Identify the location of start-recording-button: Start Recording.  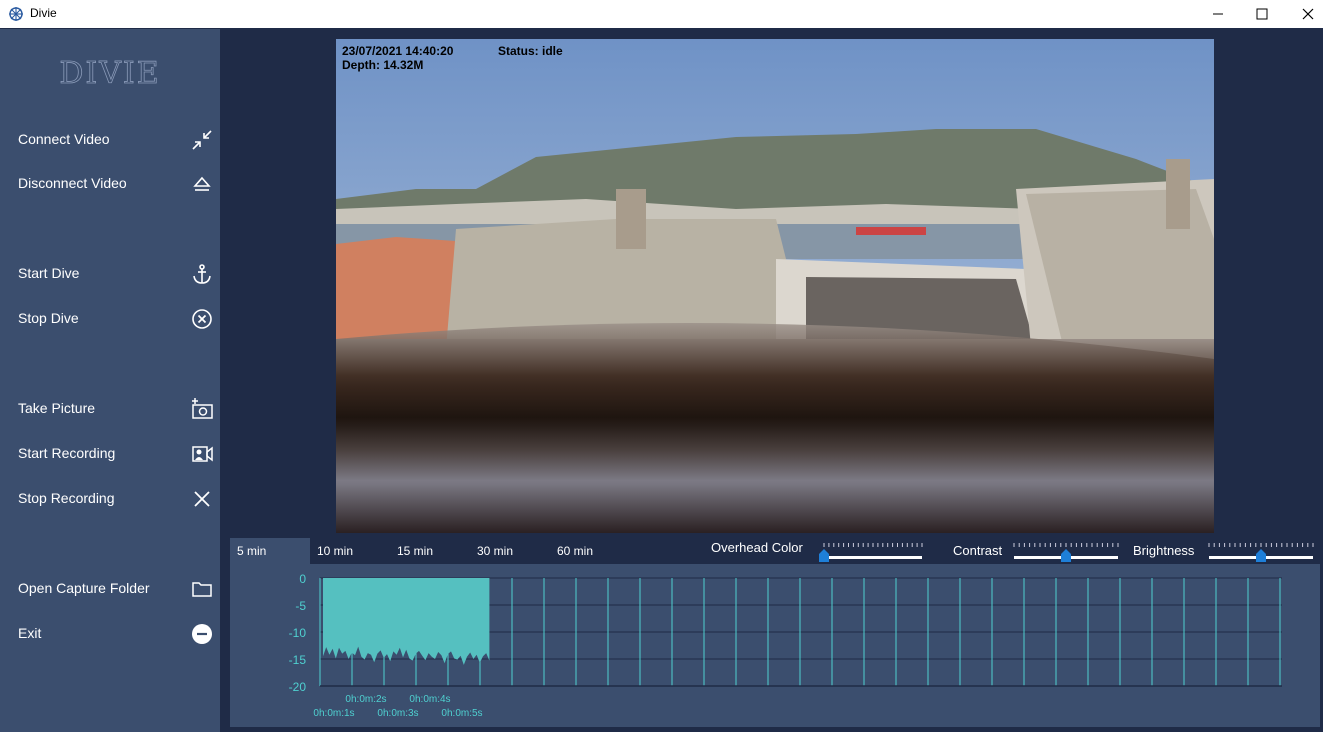
(110, 454).